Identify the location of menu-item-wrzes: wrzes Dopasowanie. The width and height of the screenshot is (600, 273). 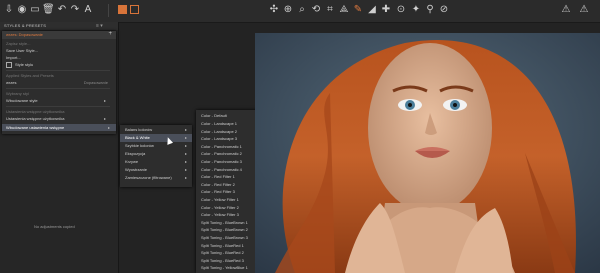
(59, 82).